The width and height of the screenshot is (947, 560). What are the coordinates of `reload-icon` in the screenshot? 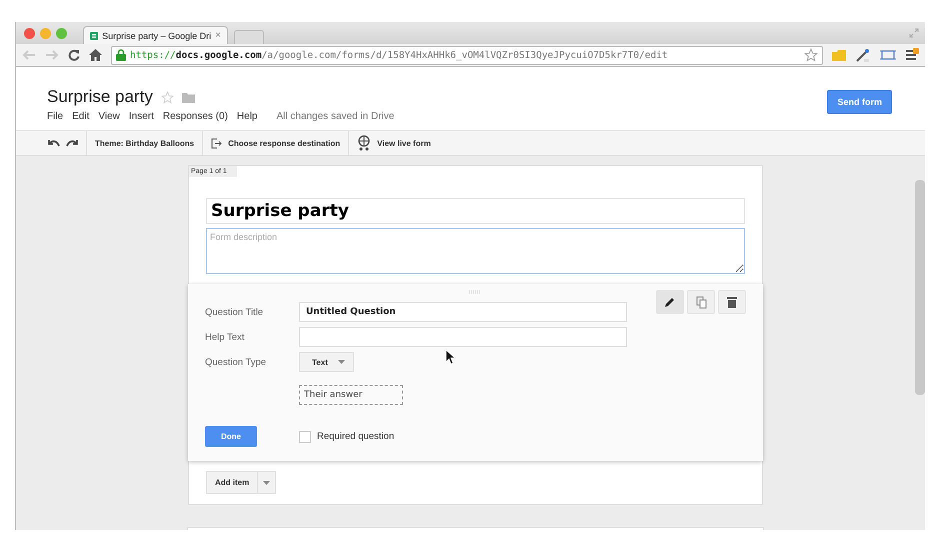 It's located at (74, 55).